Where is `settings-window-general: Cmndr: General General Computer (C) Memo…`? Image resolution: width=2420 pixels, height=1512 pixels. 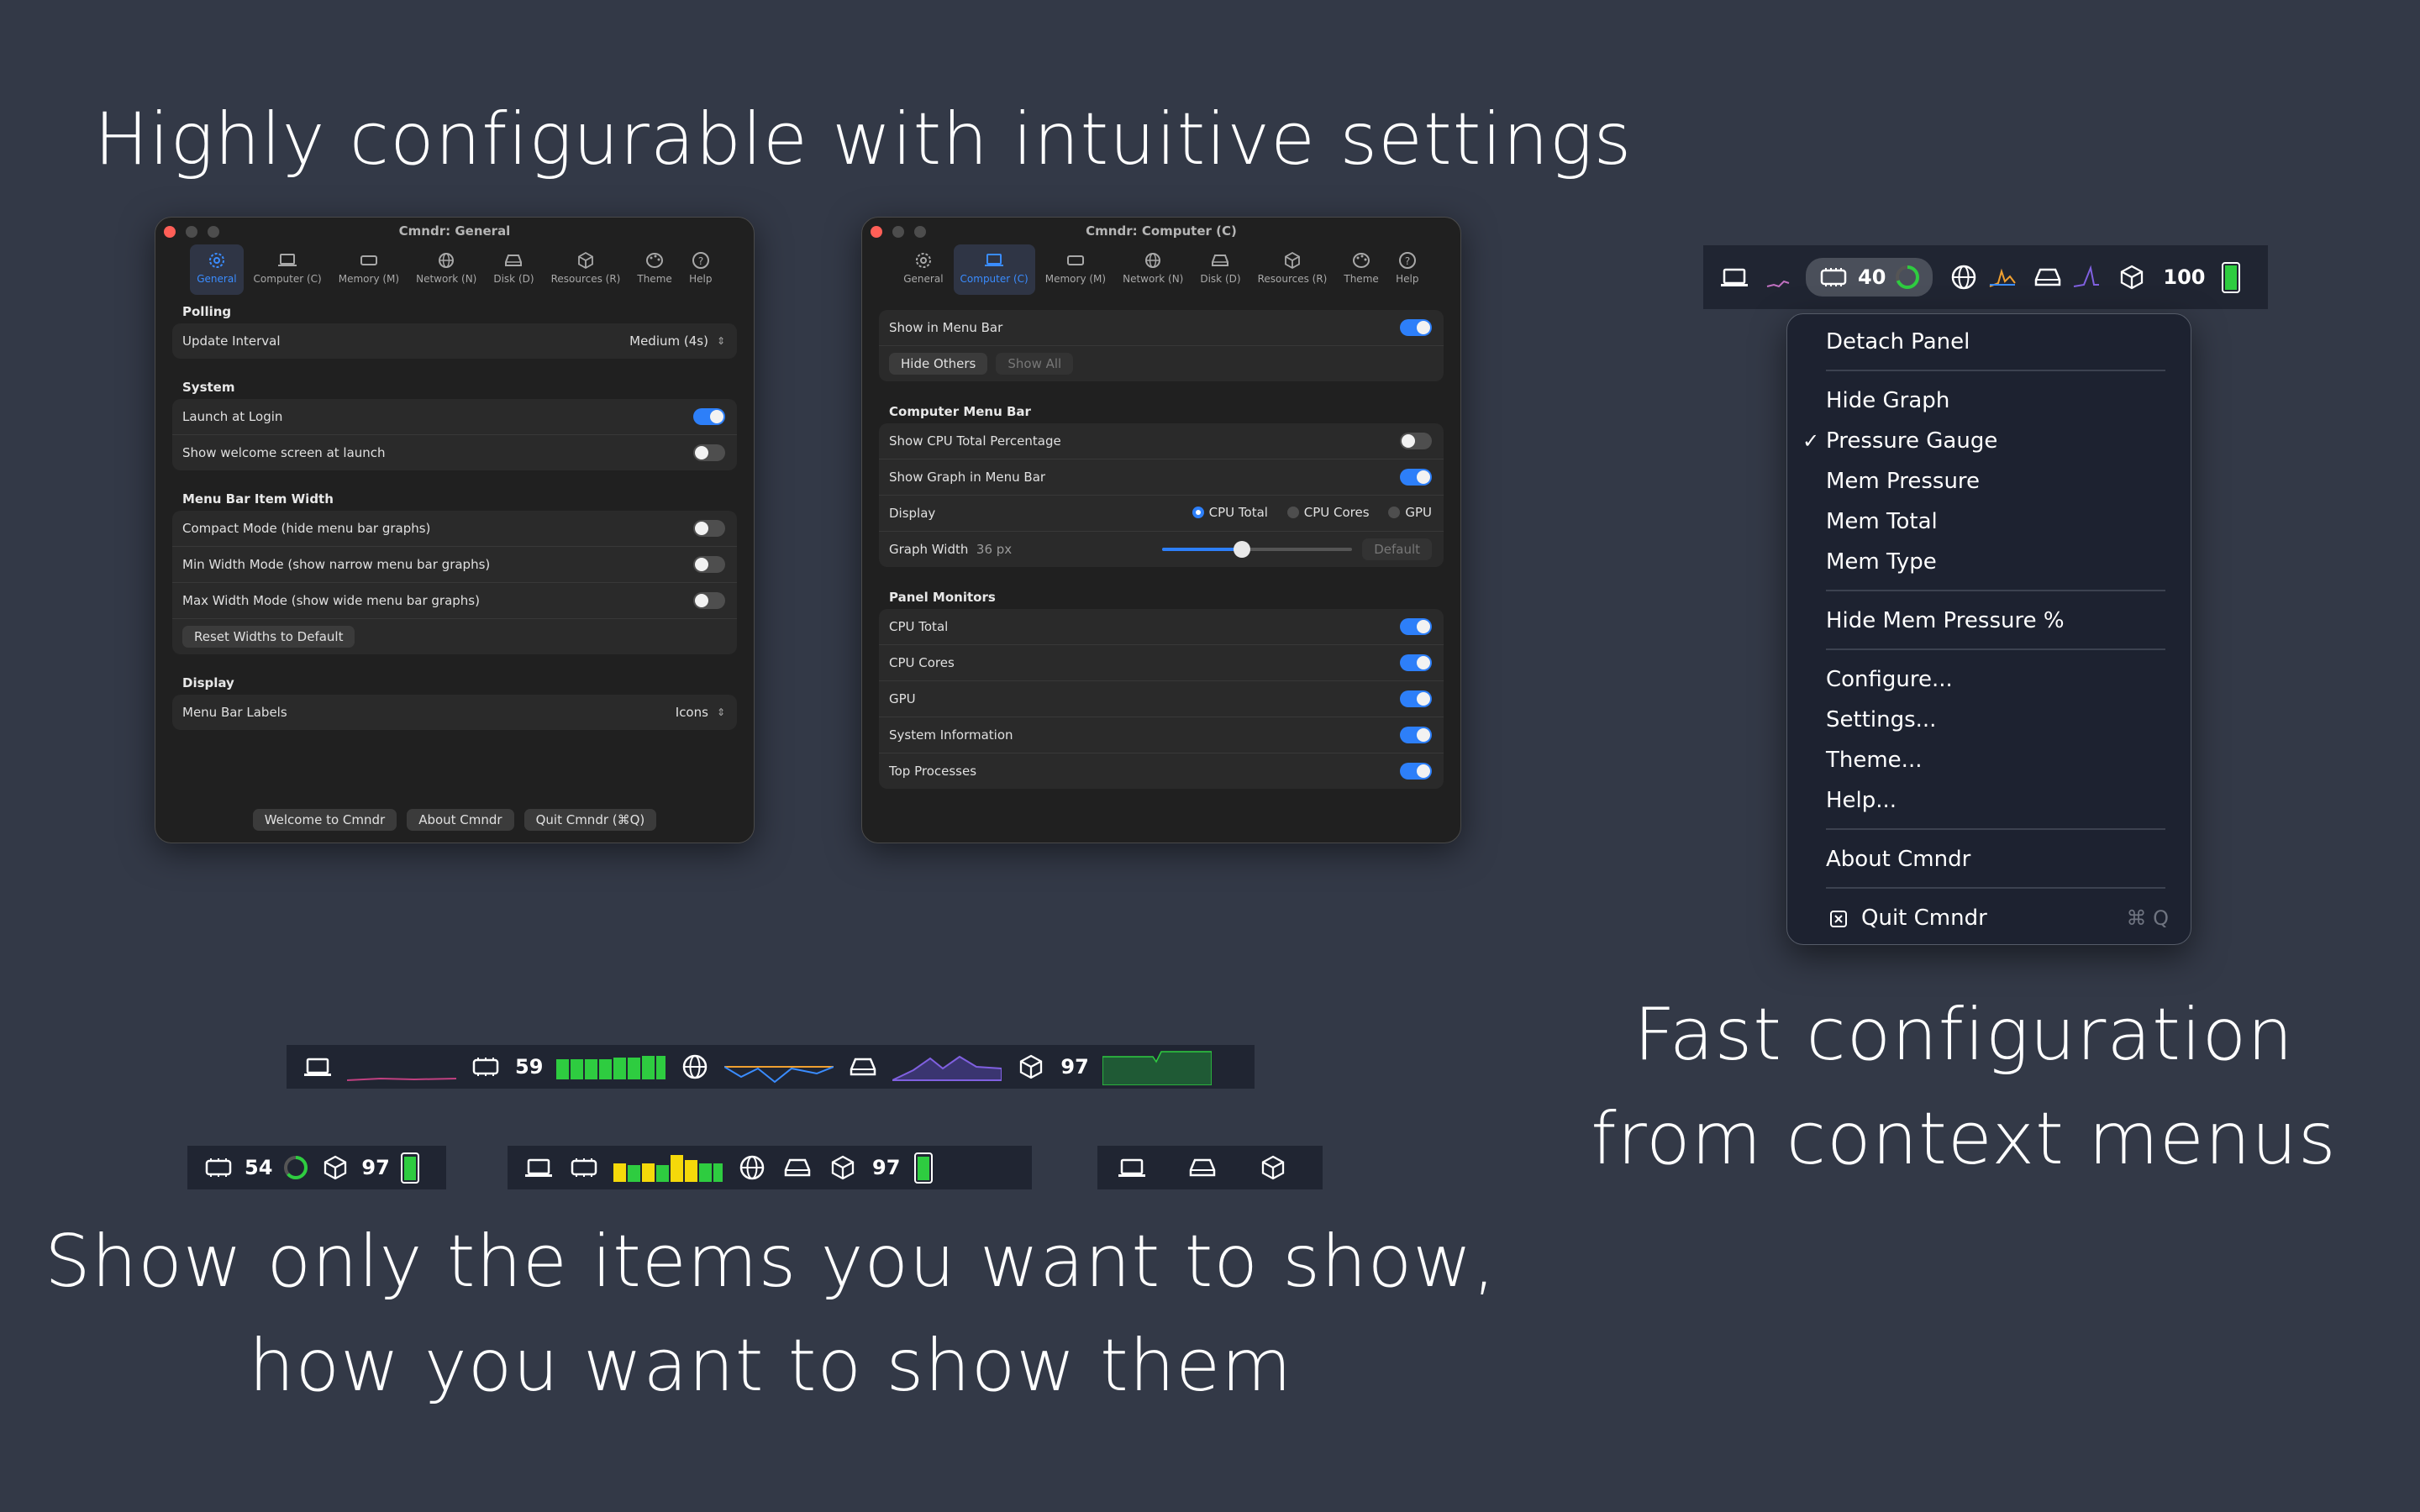 settings-window-general: Cmndr: General General Computer (C) Memo… is located at coordinates (455, 530).